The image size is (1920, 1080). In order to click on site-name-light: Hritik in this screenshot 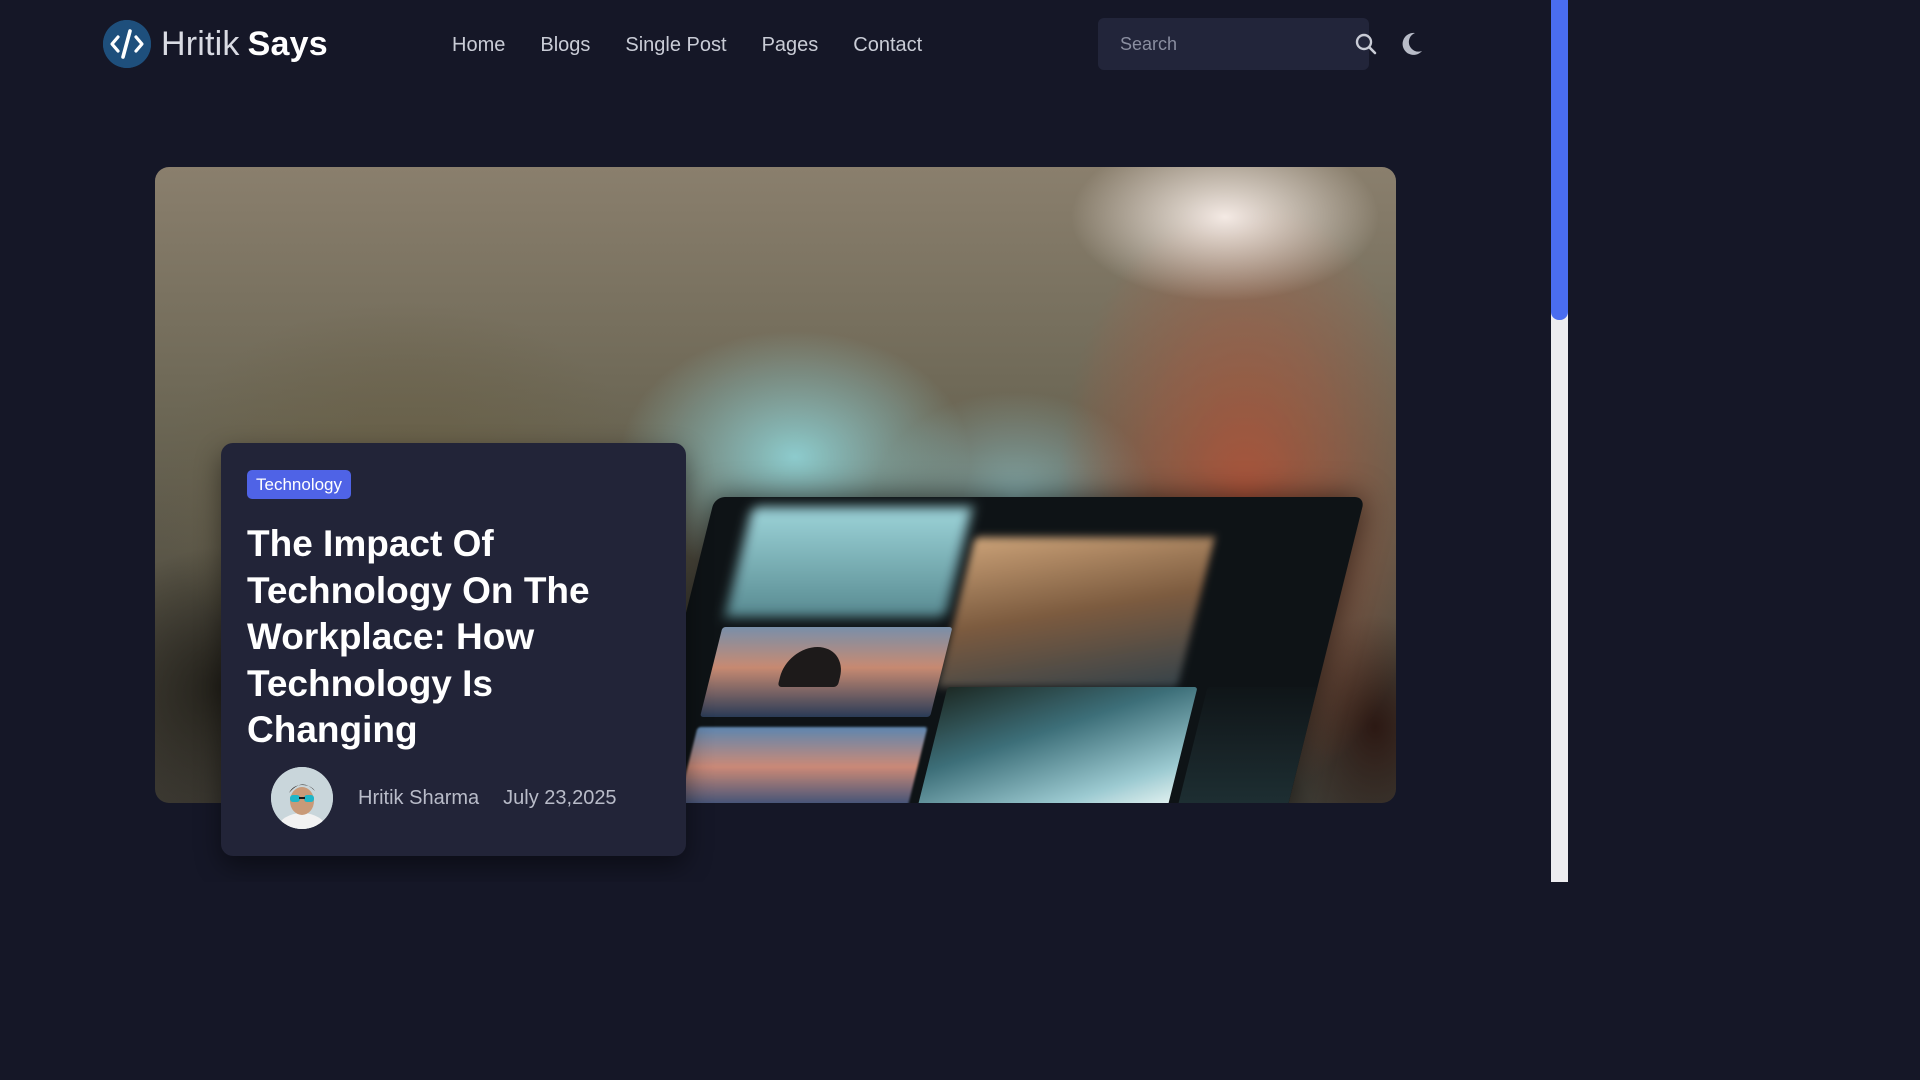, I will do `click(200, 44)`.